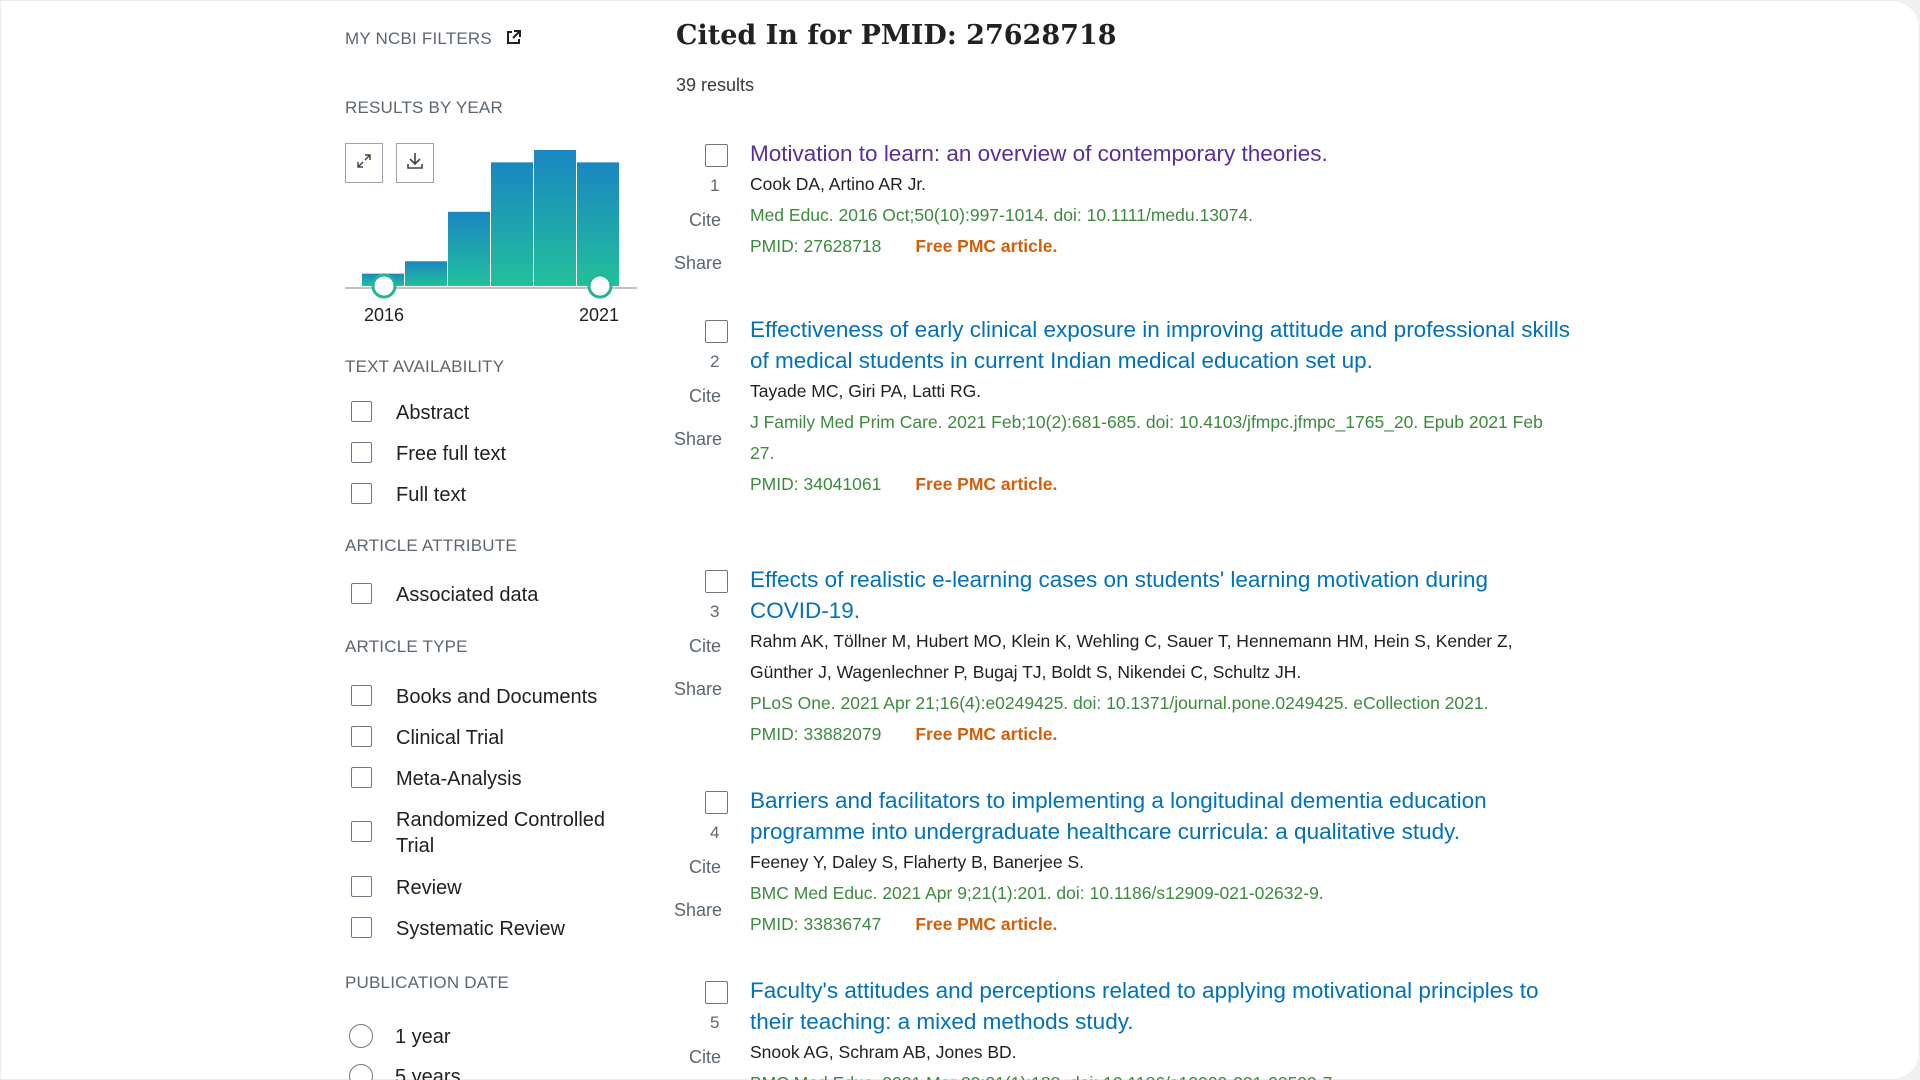 This screenshot has width=1920, height=1080. I want to click on filter-label: 5 years, so click(428, 1073).